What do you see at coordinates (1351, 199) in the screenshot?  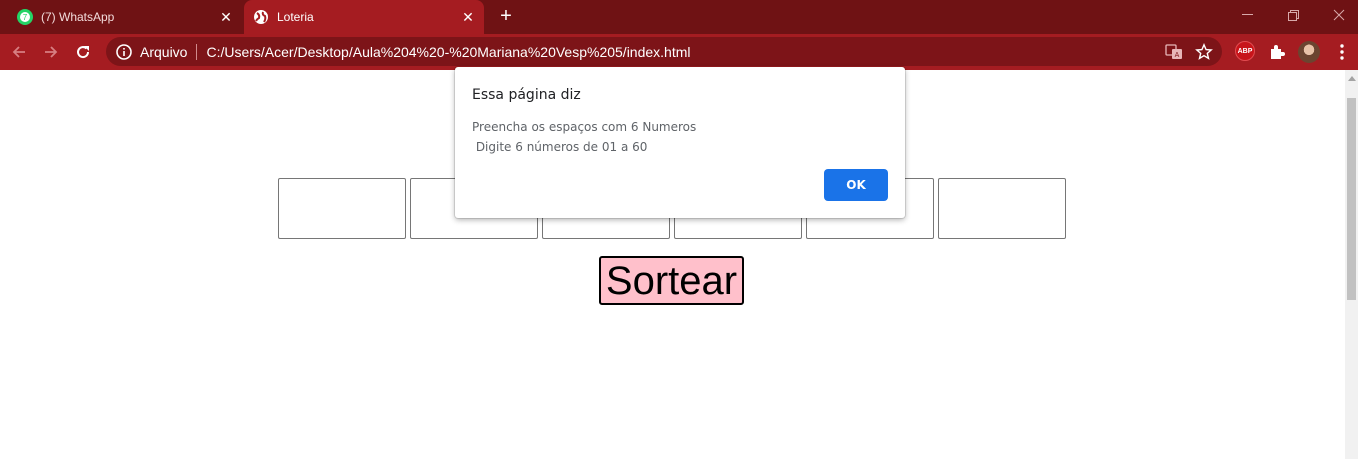 I see `scrollbar-thumb` at bounding box center [1351, 199].